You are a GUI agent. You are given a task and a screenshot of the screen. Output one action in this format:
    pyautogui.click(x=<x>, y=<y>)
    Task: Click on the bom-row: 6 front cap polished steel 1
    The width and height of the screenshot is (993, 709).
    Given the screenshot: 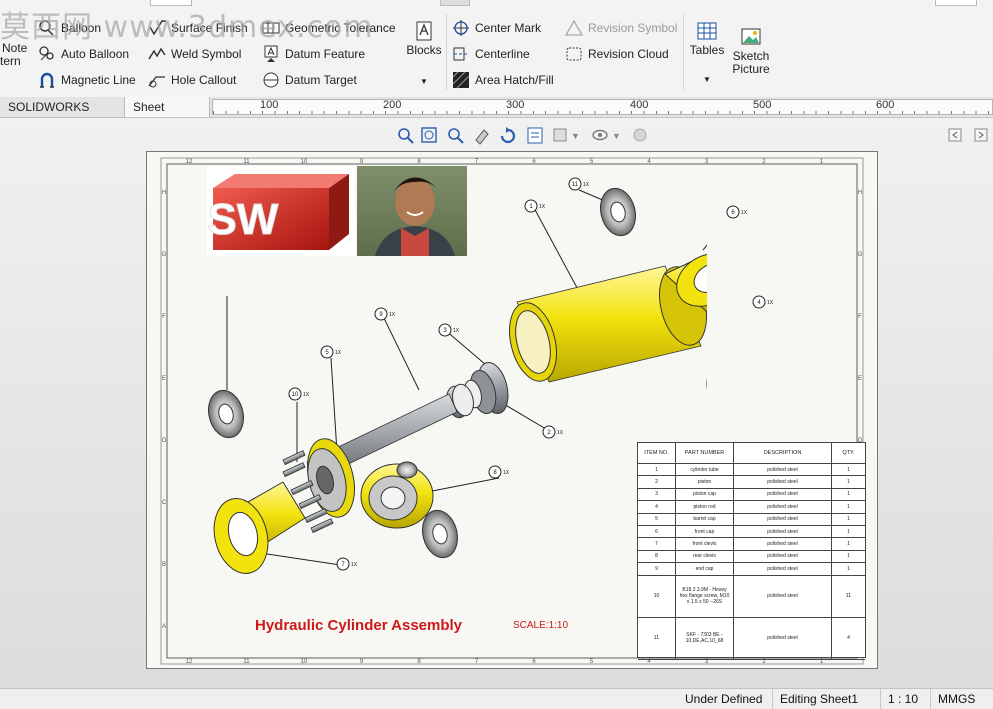 What is the action you would take?
    pyautogui.click(x=751, y=532)
    